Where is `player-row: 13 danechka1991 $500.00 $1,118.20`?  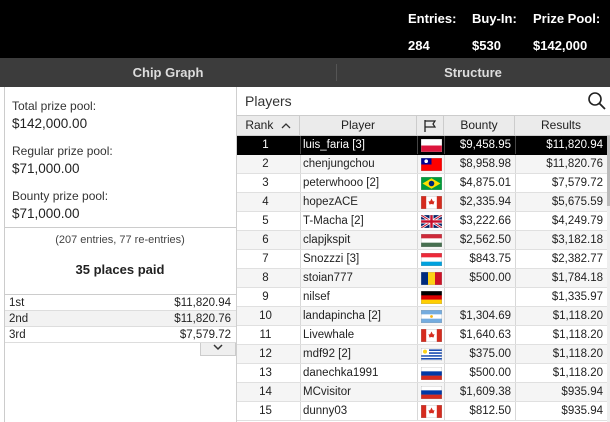
player-row: 13 danechka1991 $500.00 $1,118.20 is located at coordinates (422, 373).